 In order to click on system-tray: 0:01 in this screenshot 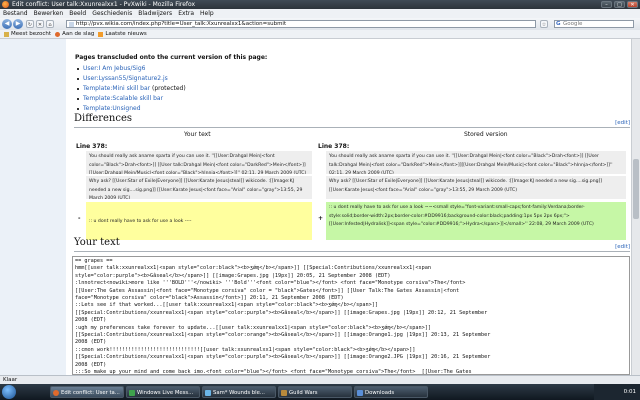, I will do `click(617, 392)`.